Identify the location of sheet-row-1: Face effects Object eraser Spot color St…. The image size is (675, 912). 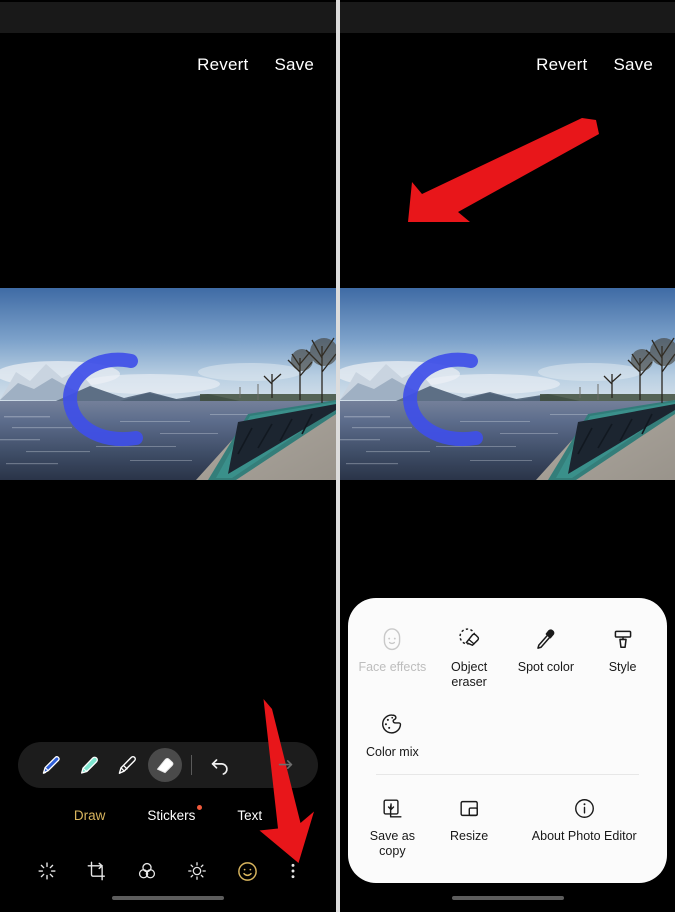
(507, 658).